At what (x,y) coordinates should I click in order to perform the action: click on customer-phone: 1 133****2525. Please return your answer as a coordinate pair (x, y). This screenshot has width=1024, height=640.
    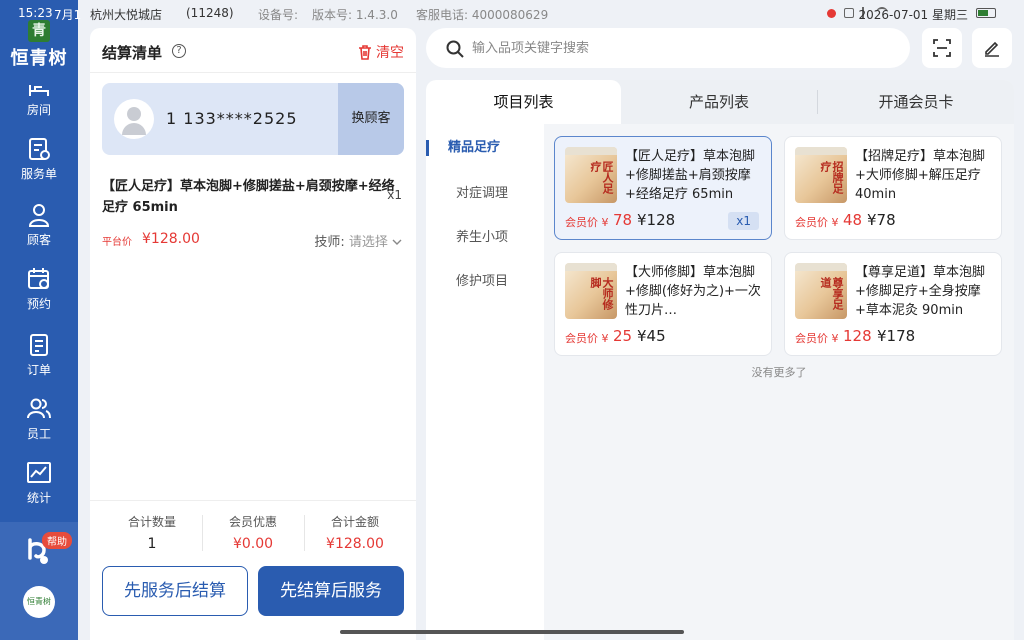
    Looking at the image, I should click on (232, 118).